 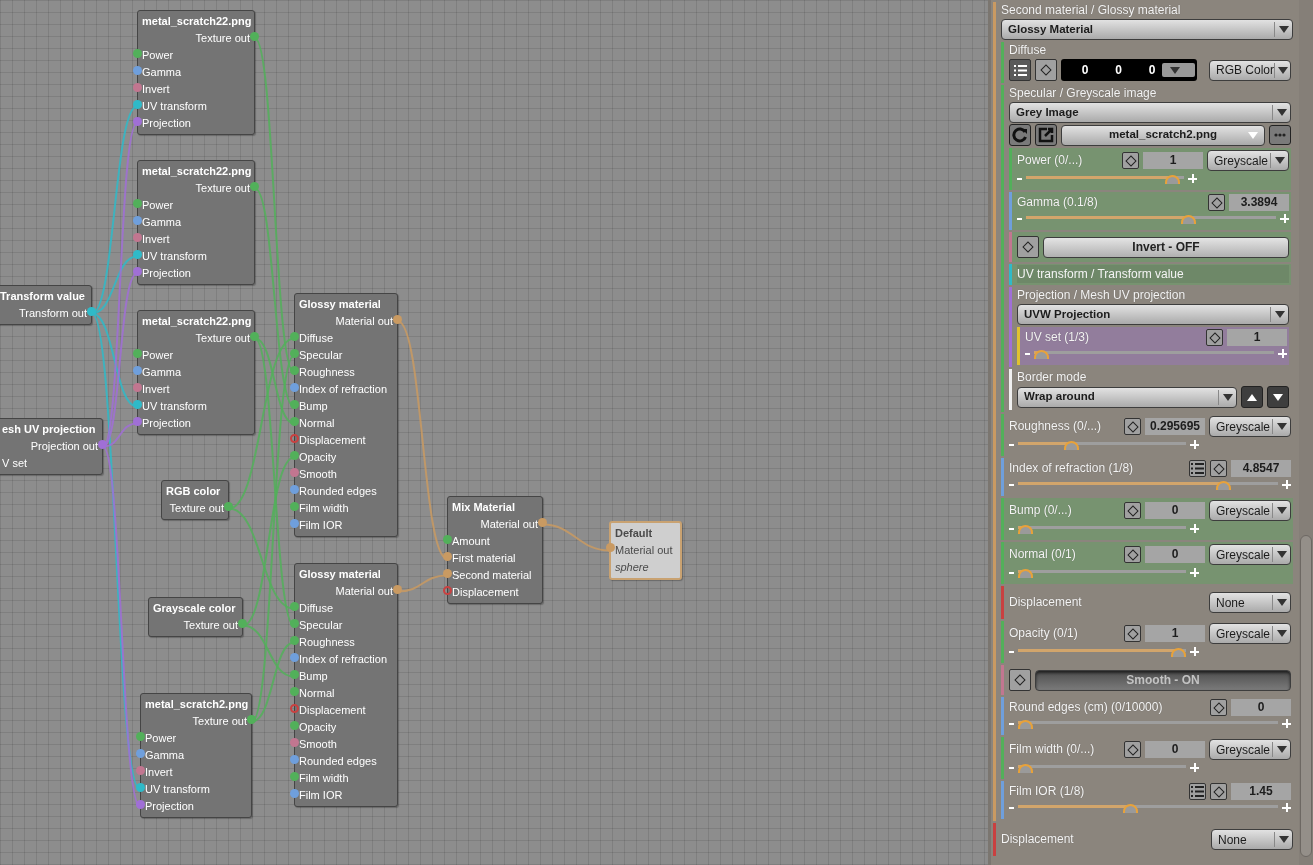 I want to click on reload-button, so click(x=1020, y=135).